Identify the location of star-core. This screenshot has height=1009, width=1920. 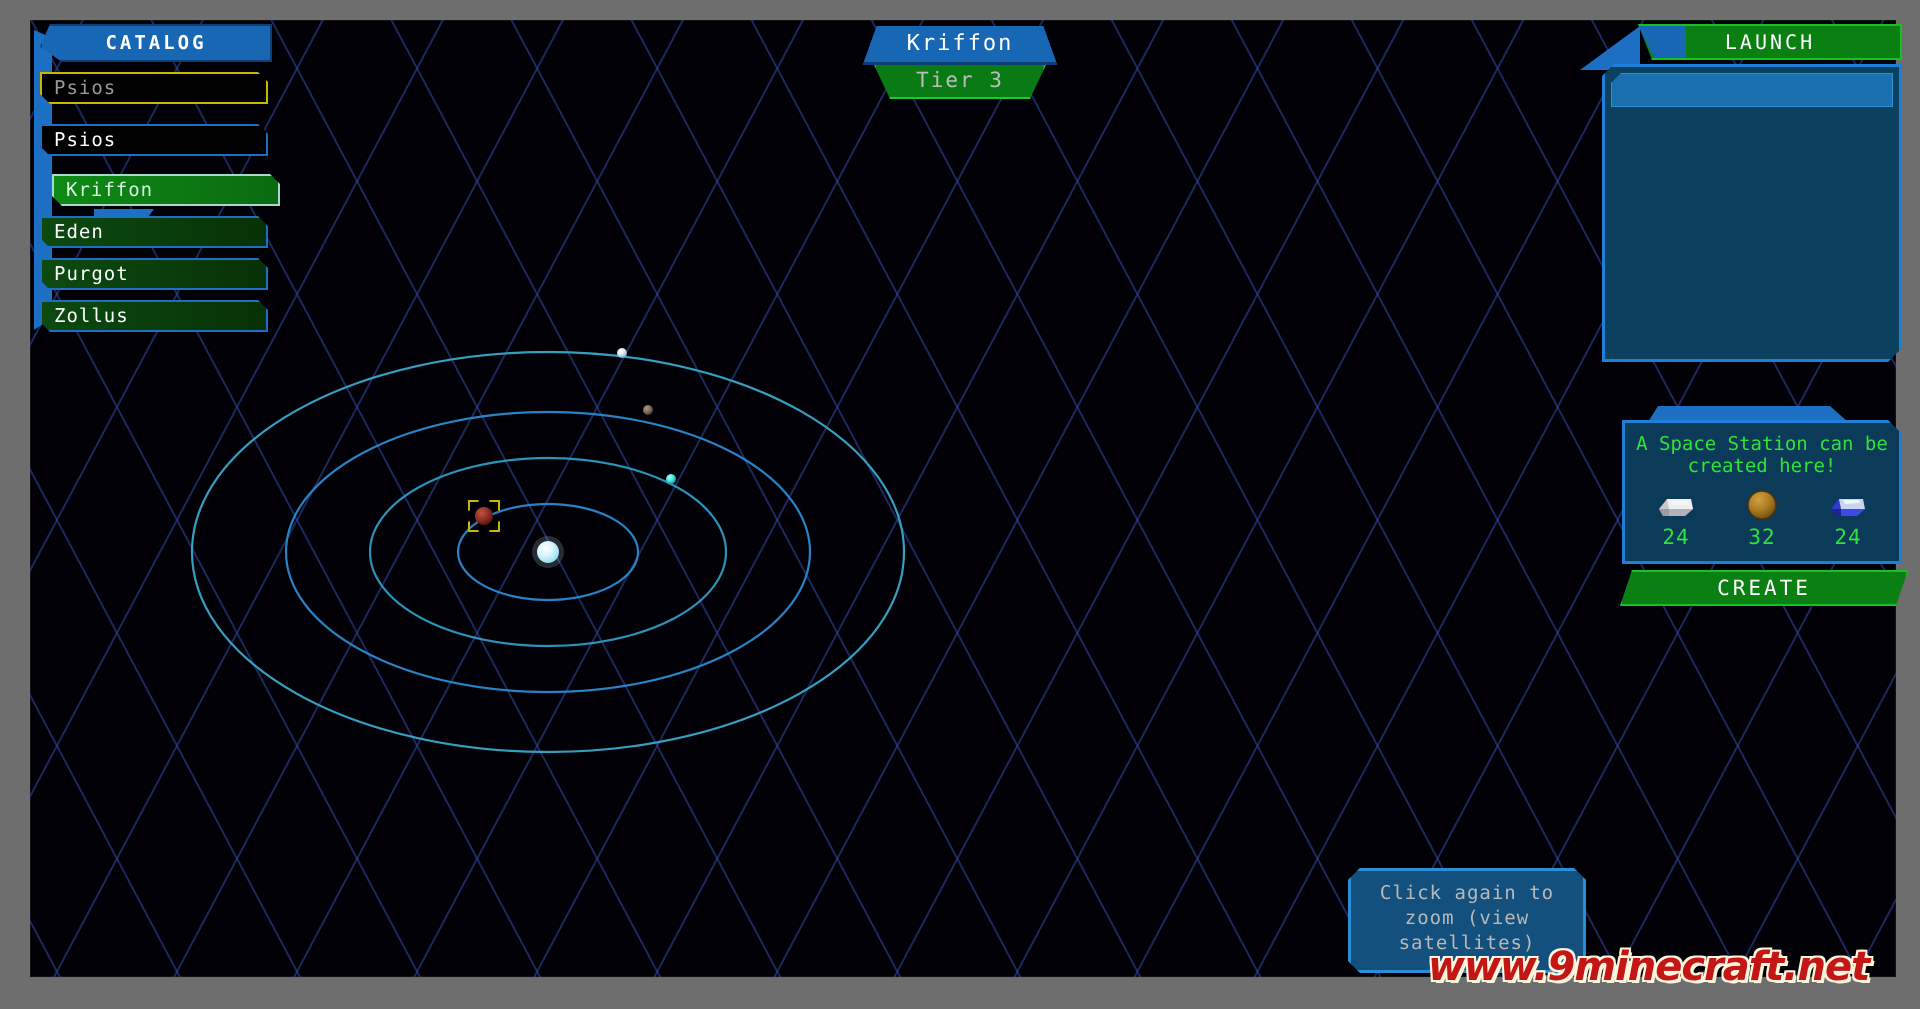
(548, 552).